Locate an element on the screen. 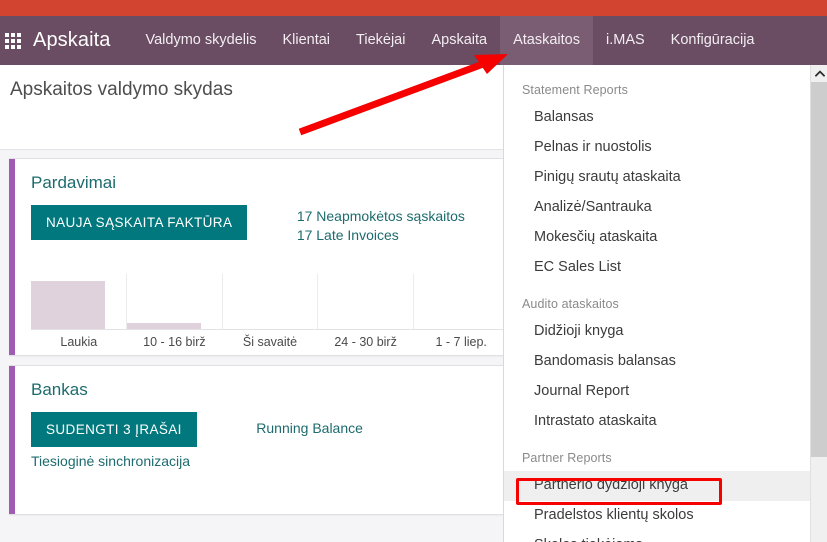 The image size is (827, 542). menu-item-mokesciu-ataskaita: Mokesčių ataskaita is located at coordinates (657, 238).